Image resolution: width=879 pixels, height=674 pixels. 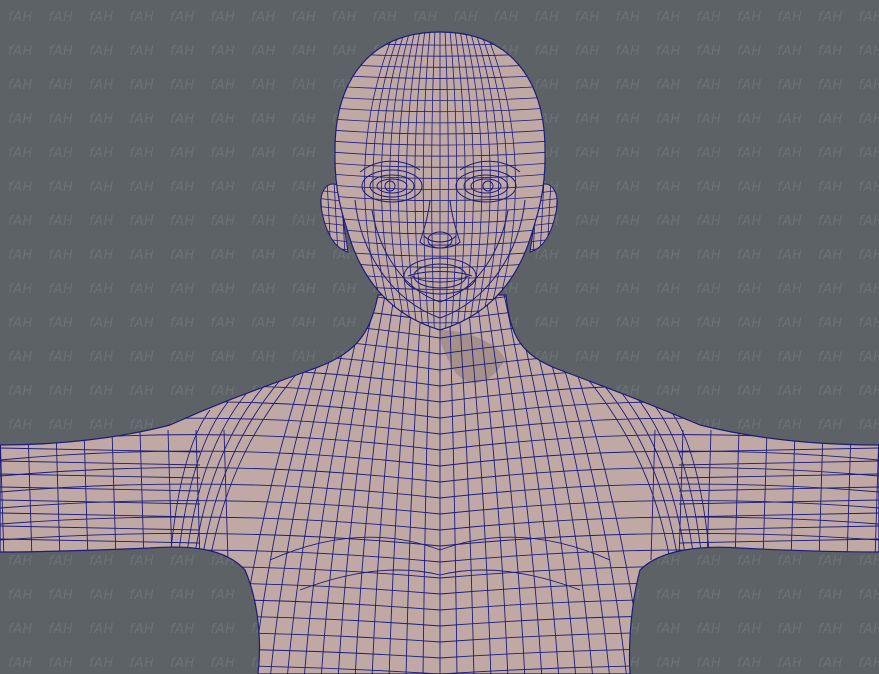 I want to click on head-mesh, so click(x=440, y=181).